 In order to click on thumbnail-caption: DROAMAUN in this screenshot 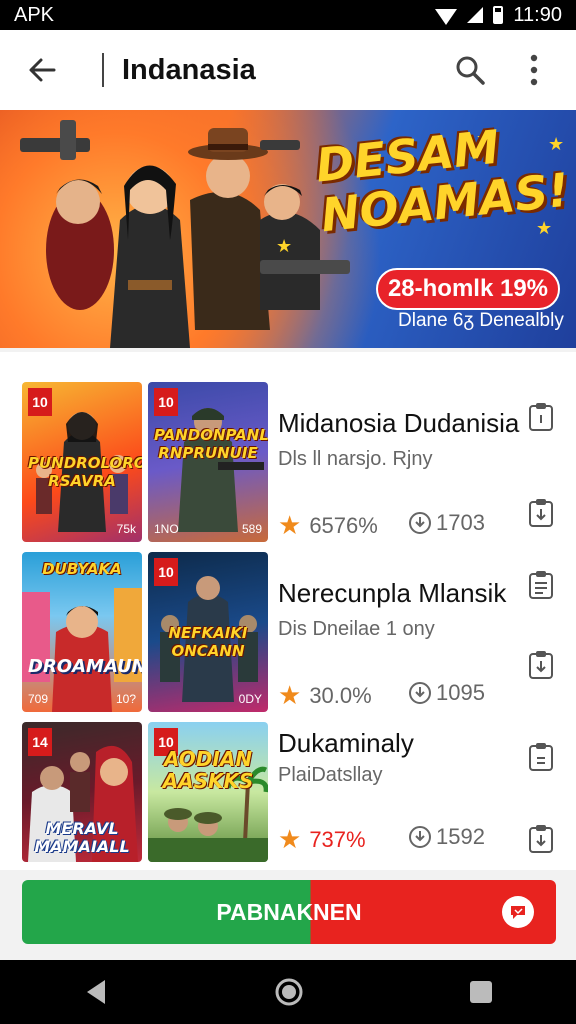, I will do `click(85, 666)`.